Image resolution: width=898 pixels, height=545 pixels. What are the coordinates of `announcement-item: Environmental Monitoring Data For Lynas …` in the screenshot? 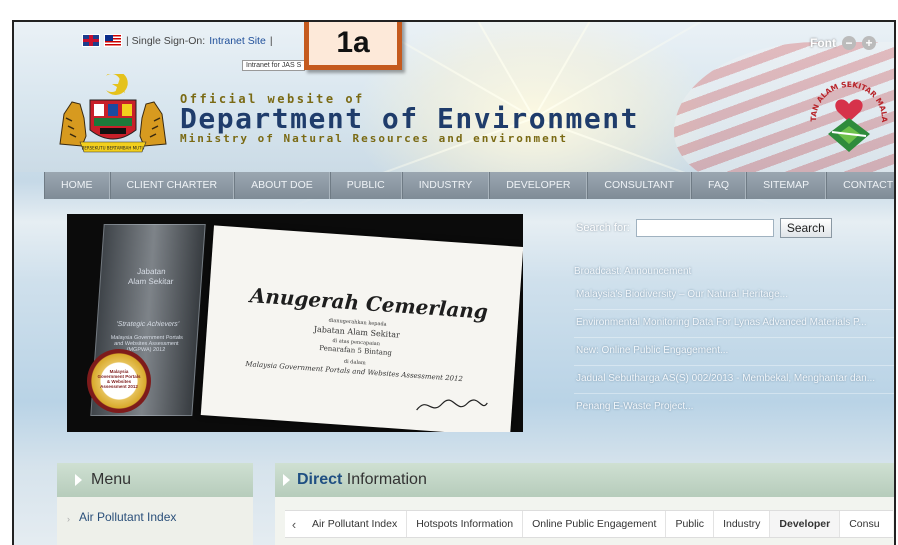 It's located at (734, 324).